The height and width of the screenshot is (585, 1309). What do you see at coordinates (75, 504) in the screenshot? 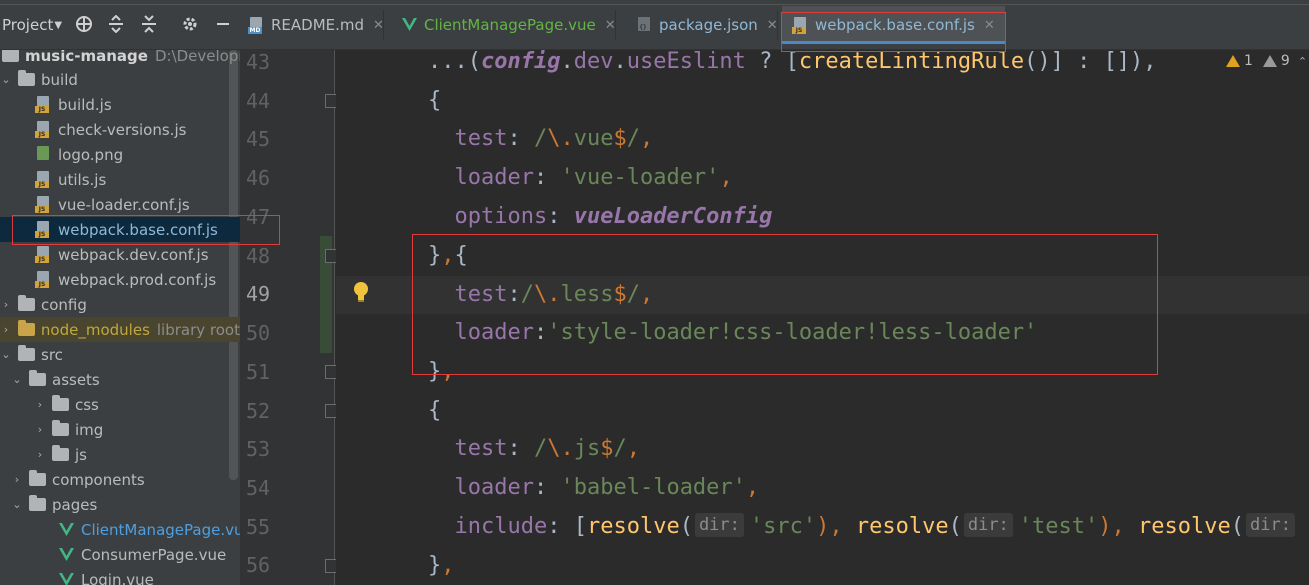
I see `tree-item-label: pages` at bounding box center [75, 504].